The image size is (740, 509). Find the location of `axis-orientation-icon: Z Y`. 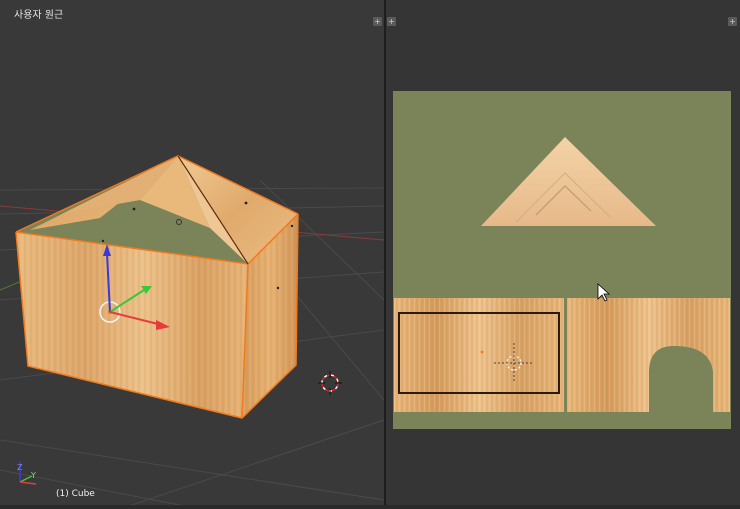

axis-orientation-icon: Z Y is located at coordinates (27, 473).